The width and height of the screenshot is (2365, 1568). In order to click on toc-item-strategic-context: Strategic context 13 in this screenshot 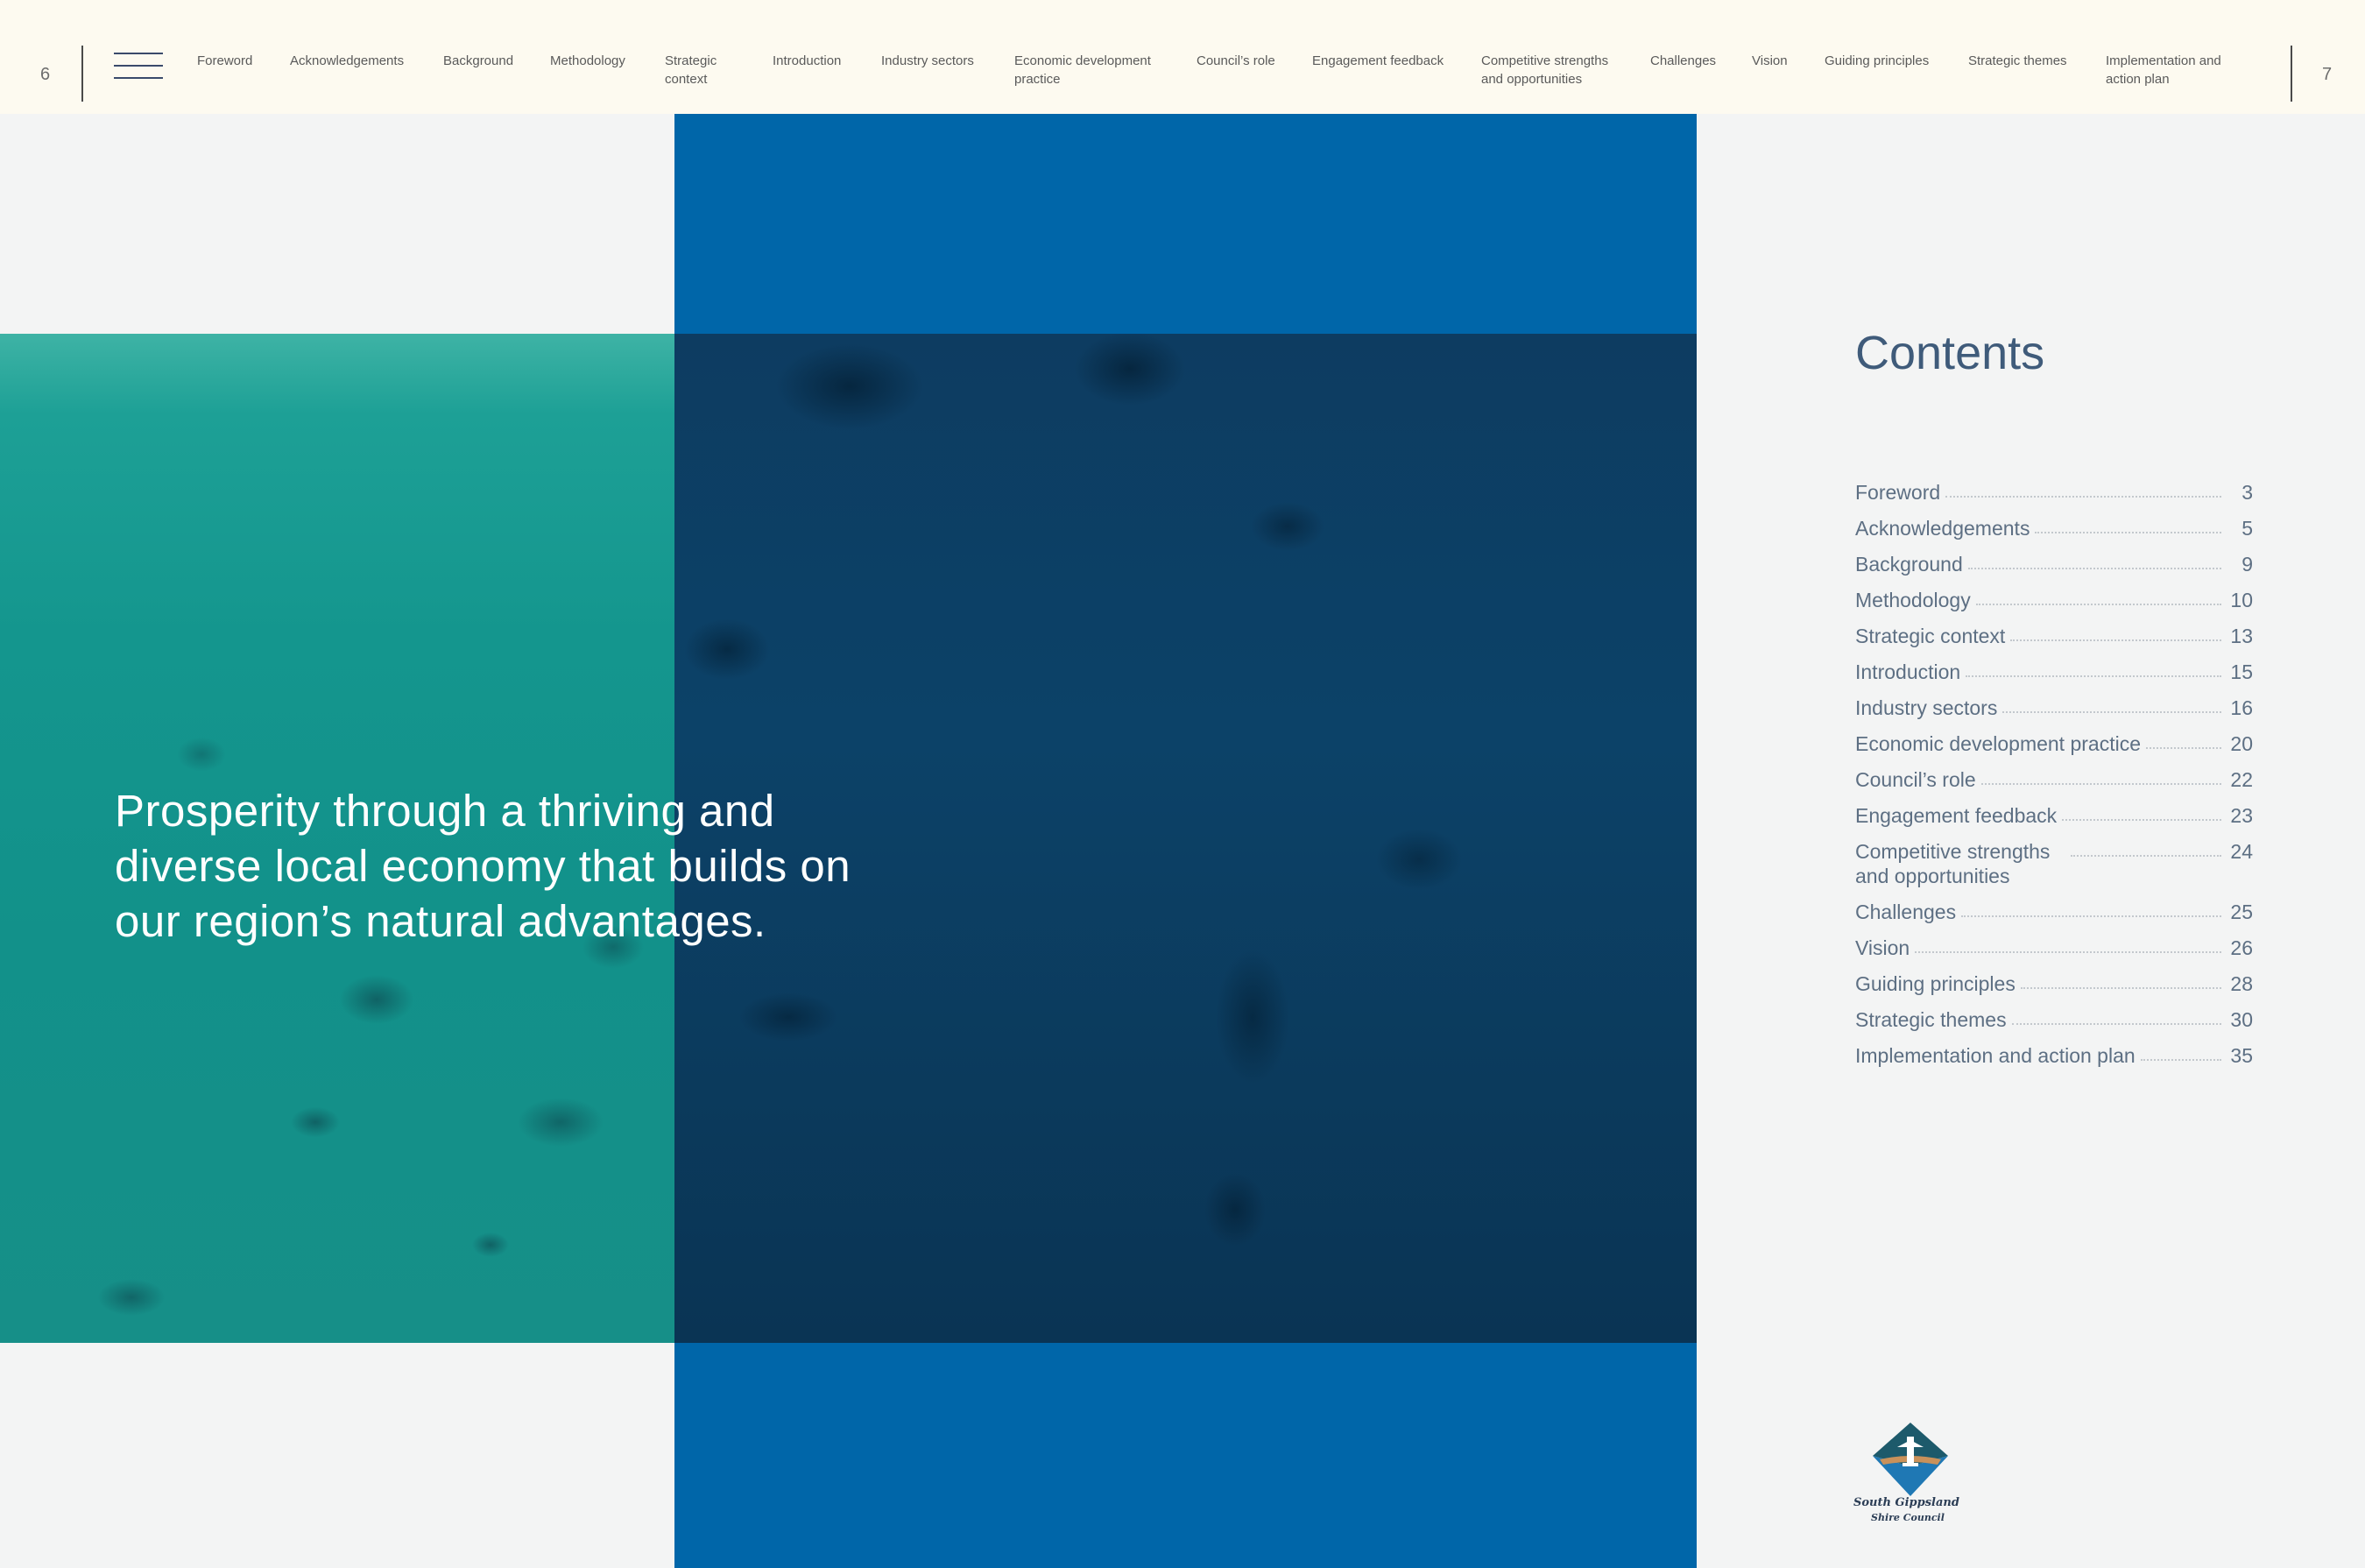, I will do `click(2054, 636)`.